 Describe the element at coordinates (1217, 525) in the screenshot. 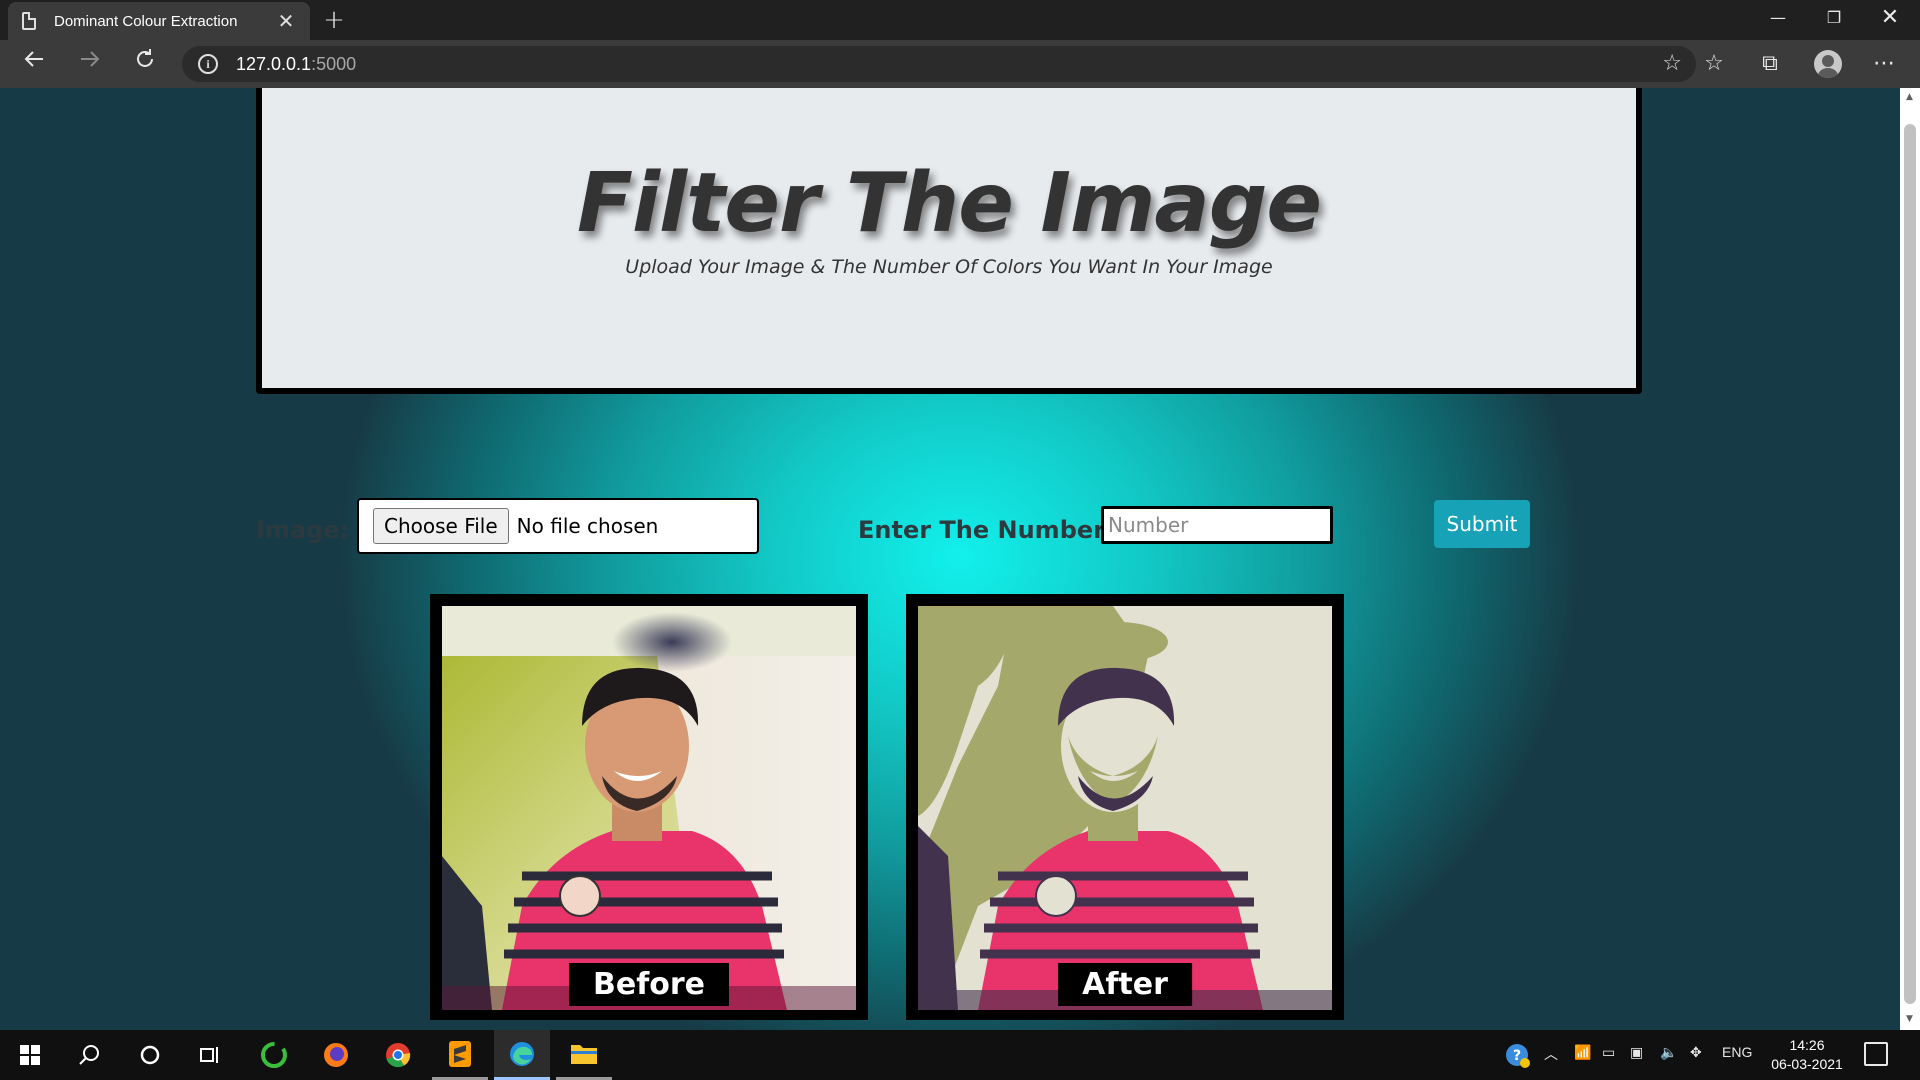

I see `number-input` at that location.